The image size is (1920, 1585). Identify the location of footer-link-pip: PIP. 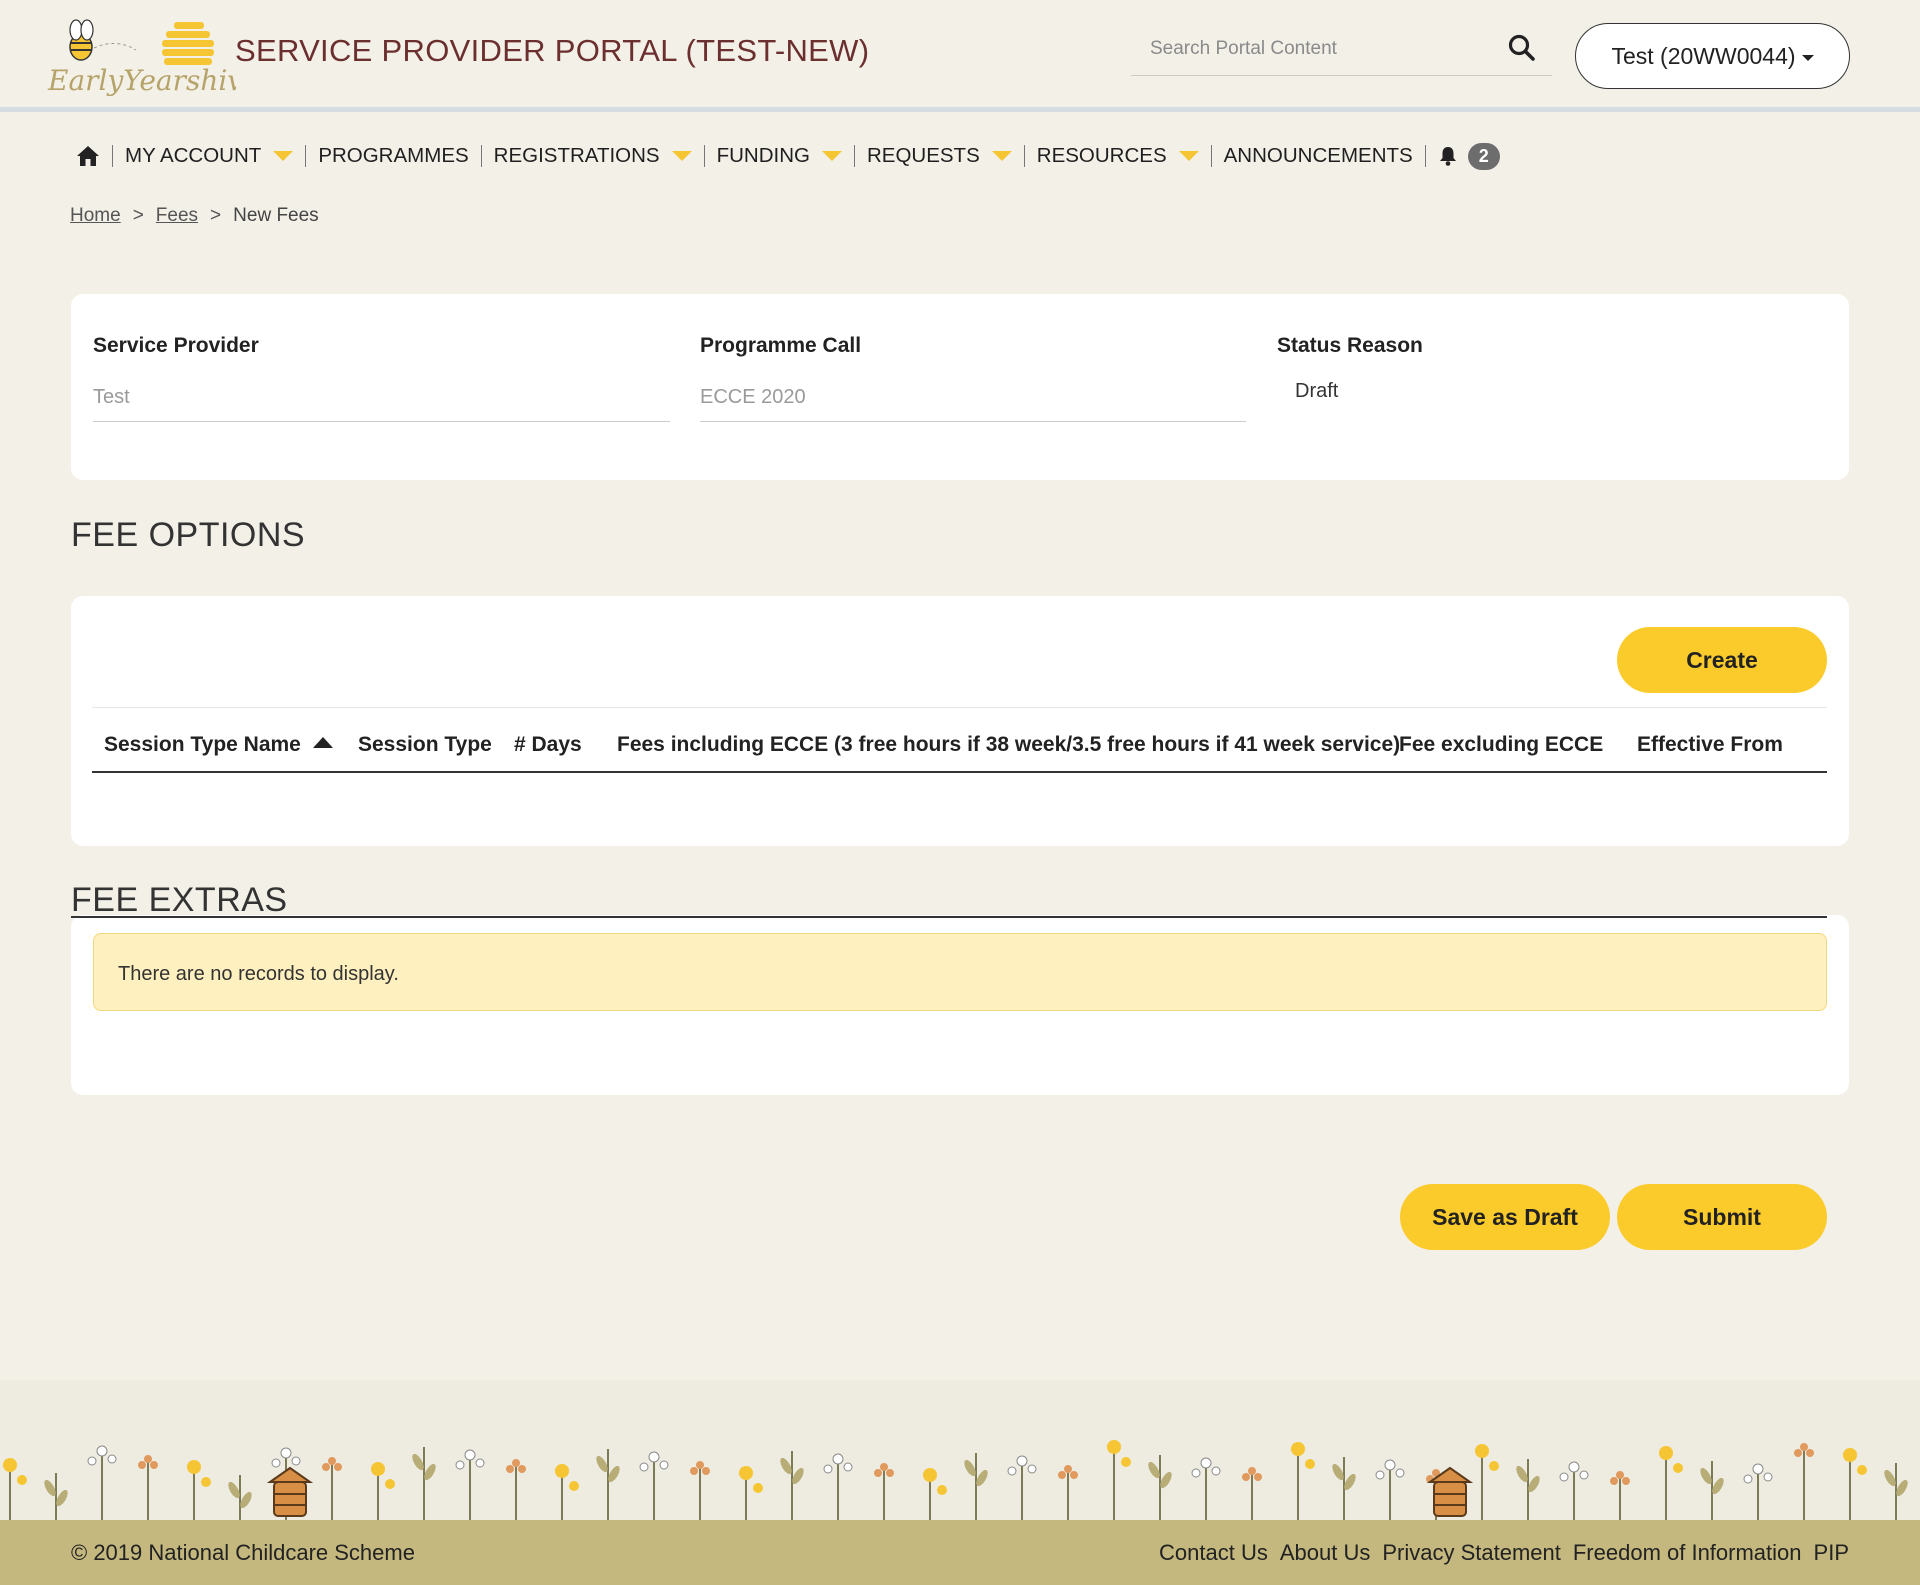
(1831, 1553).